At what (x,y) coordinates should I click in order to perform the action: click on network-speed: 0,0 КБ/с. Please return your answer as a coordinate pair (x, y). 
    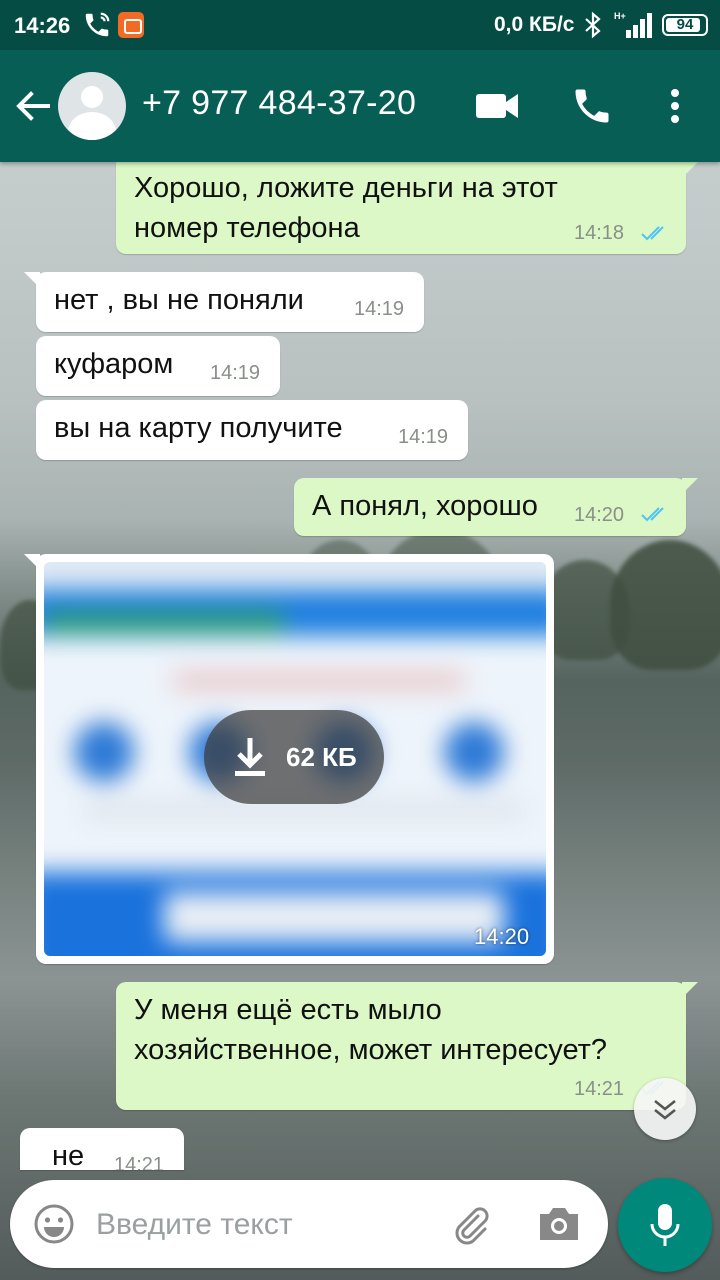
    Looking at the image, I should click on (534, 24).